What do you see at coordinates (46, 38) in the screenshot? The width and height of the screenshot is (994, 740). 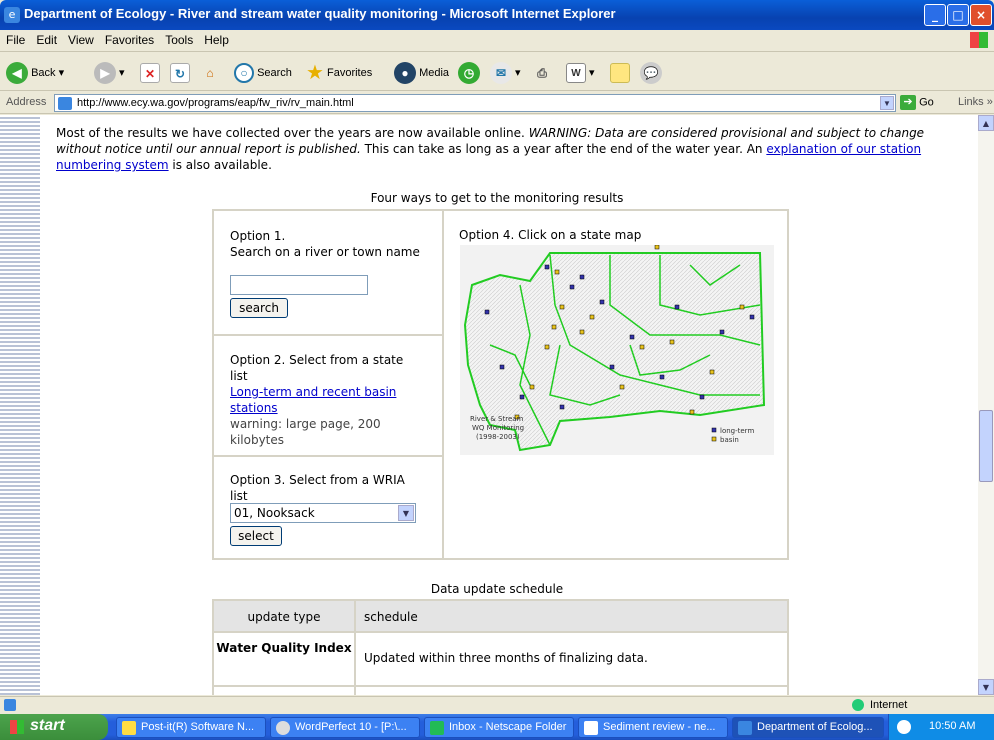 I see `menu-edit: Edit` at bounding box center [46, 38].